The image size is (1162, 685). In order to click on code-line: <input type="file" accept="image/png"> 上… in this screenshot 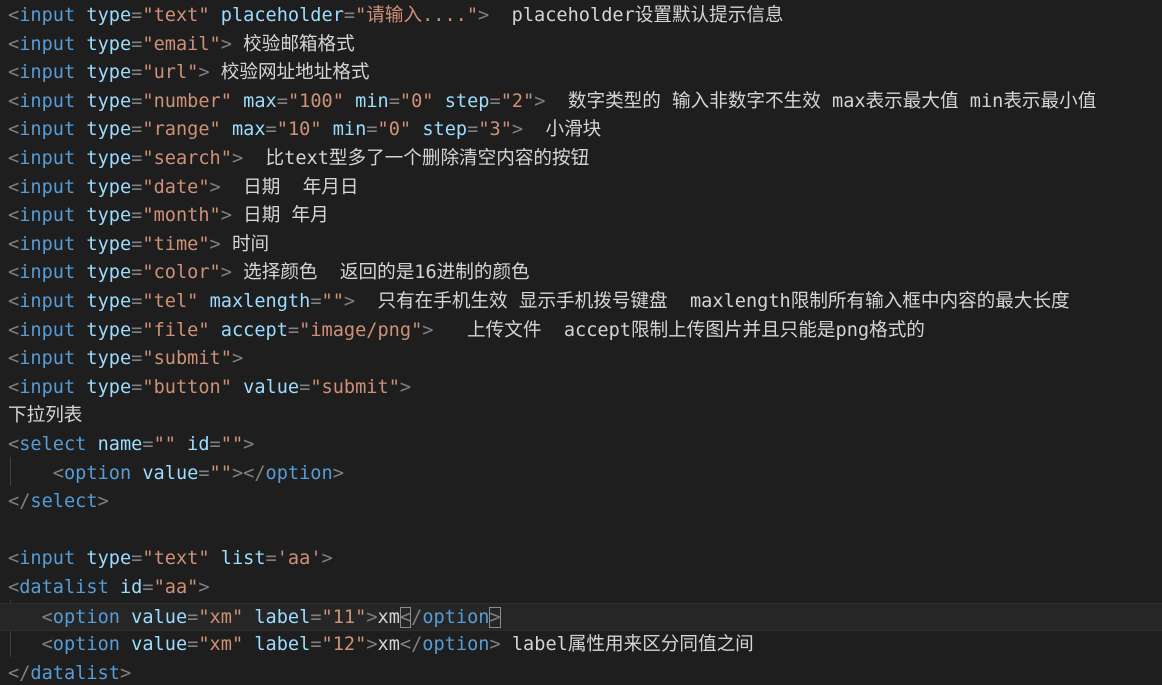, I will do `click(466, 331)`.